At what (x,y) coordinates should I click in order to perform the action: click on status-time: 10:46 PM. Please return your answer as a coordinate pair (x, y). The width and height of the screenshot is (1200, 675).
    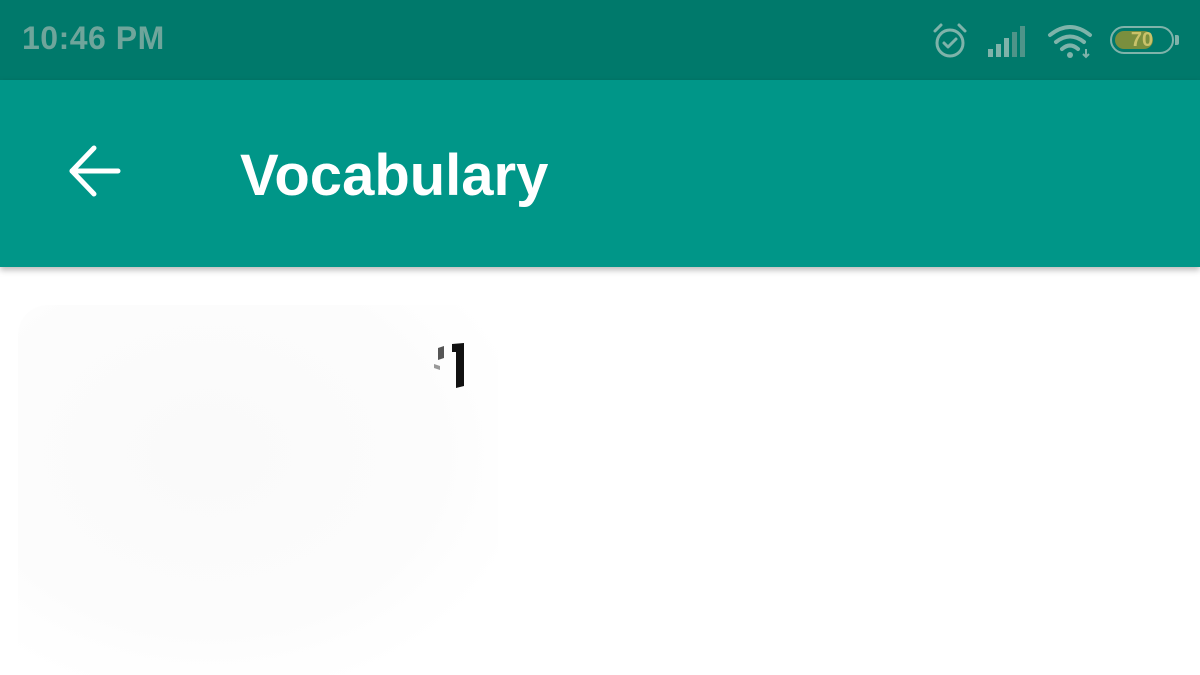
    Looking at the image, I should click on (93, 38).